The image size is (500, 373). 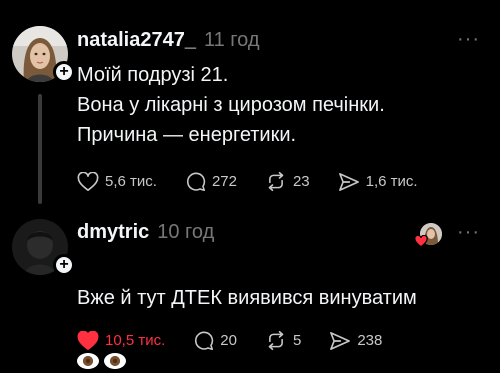 I want to click on like-button: 10,5 тис., so click(x=121, y=340).